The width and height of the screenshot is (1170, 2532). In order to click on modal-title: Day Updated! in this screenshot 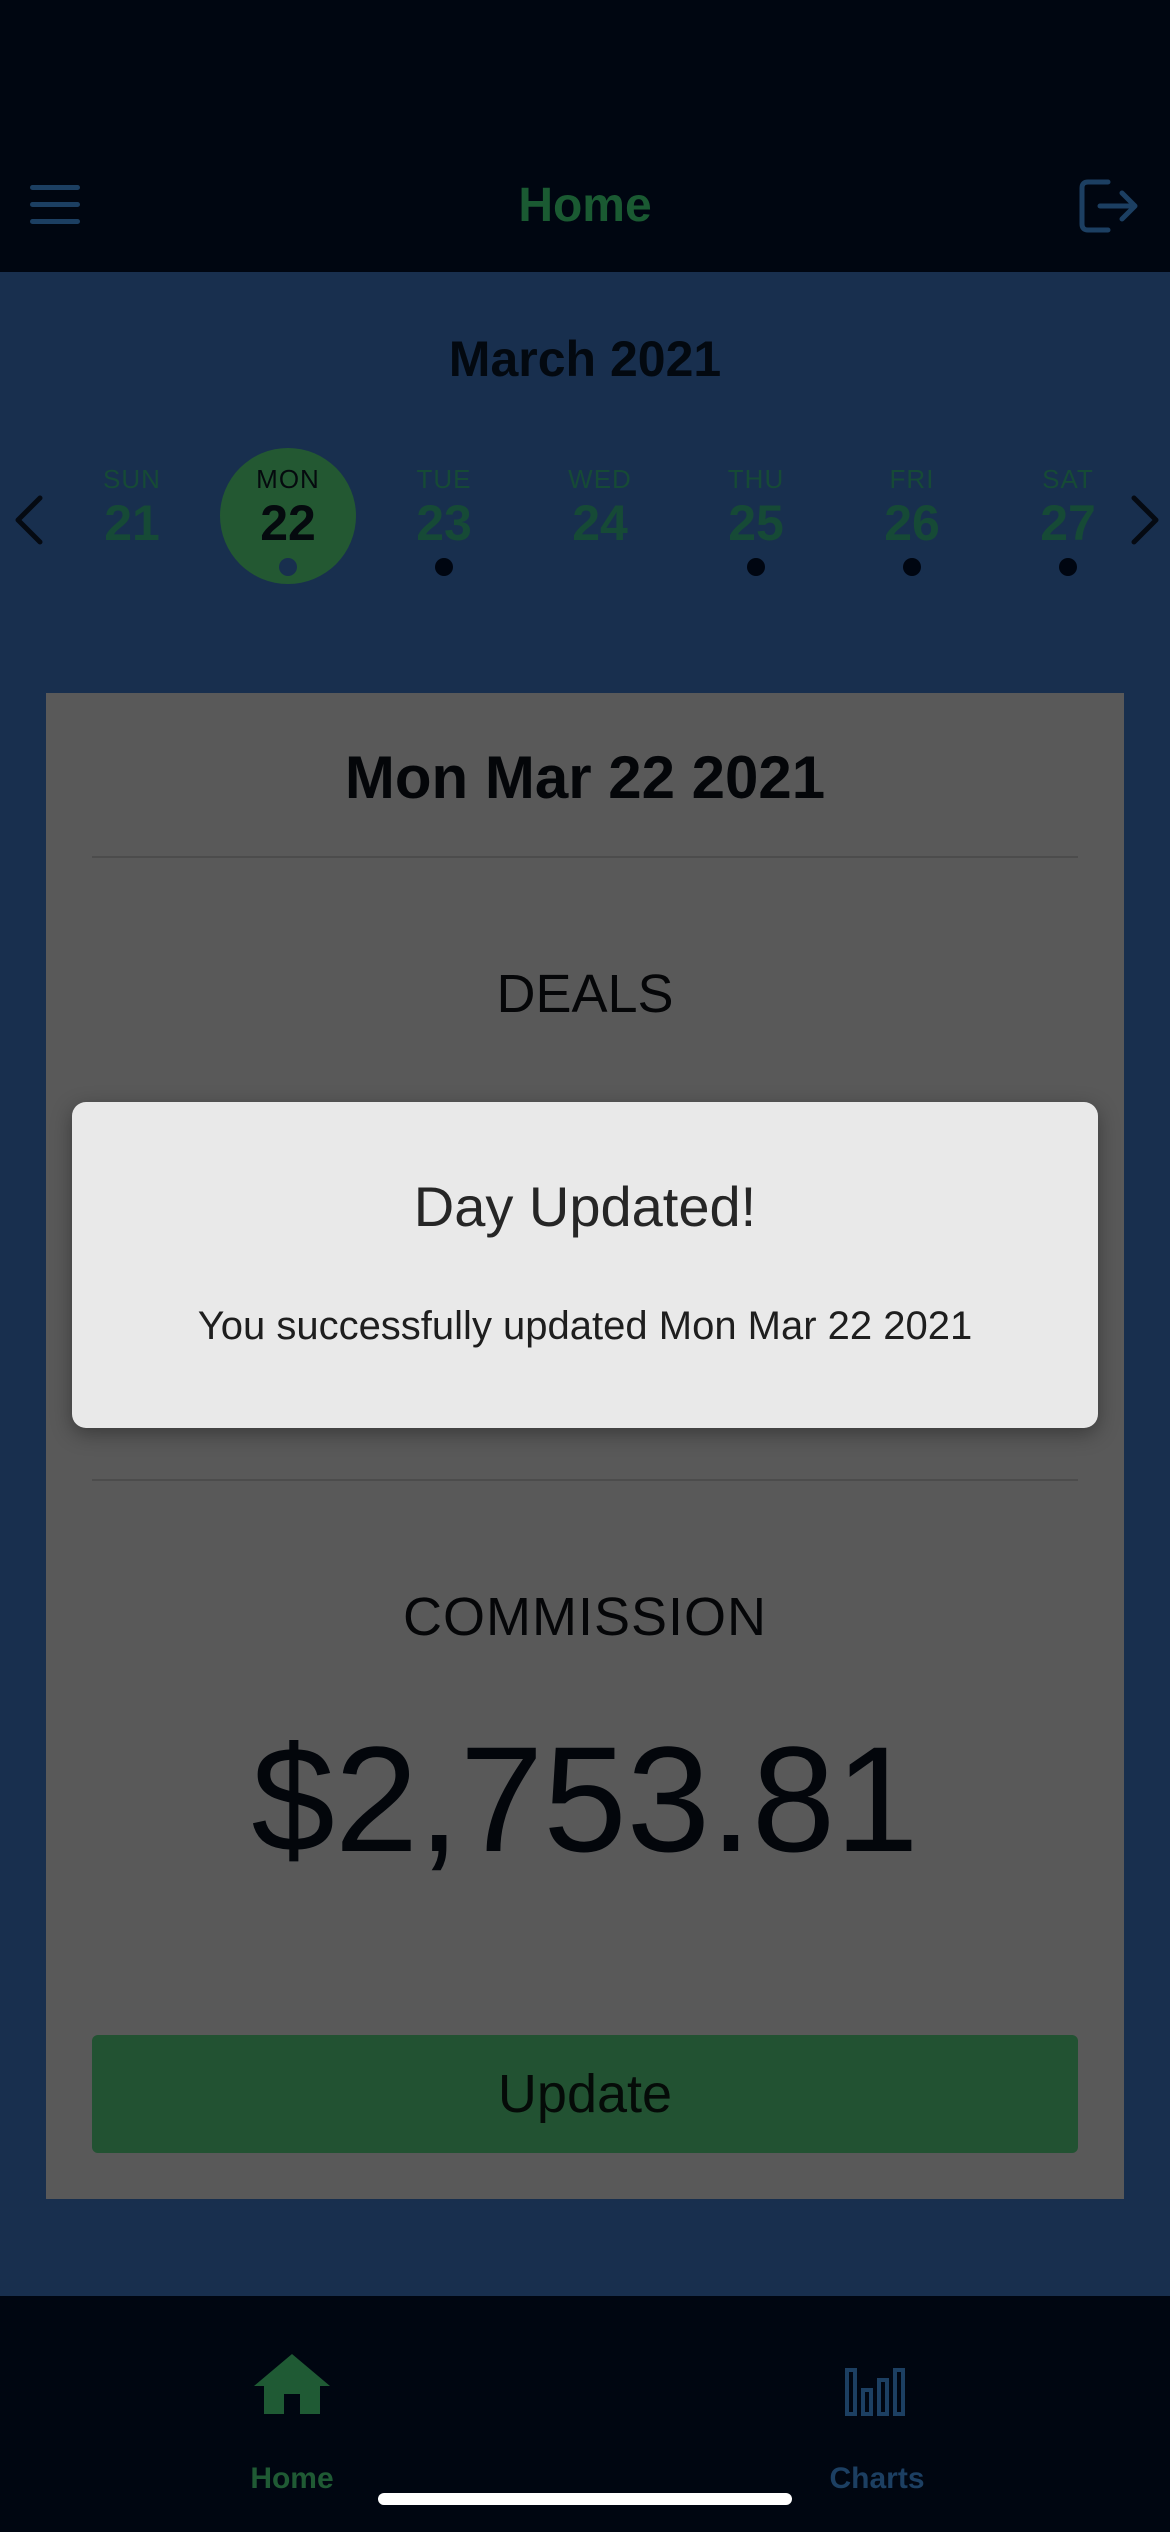, I will do `click(585, 1206)`.